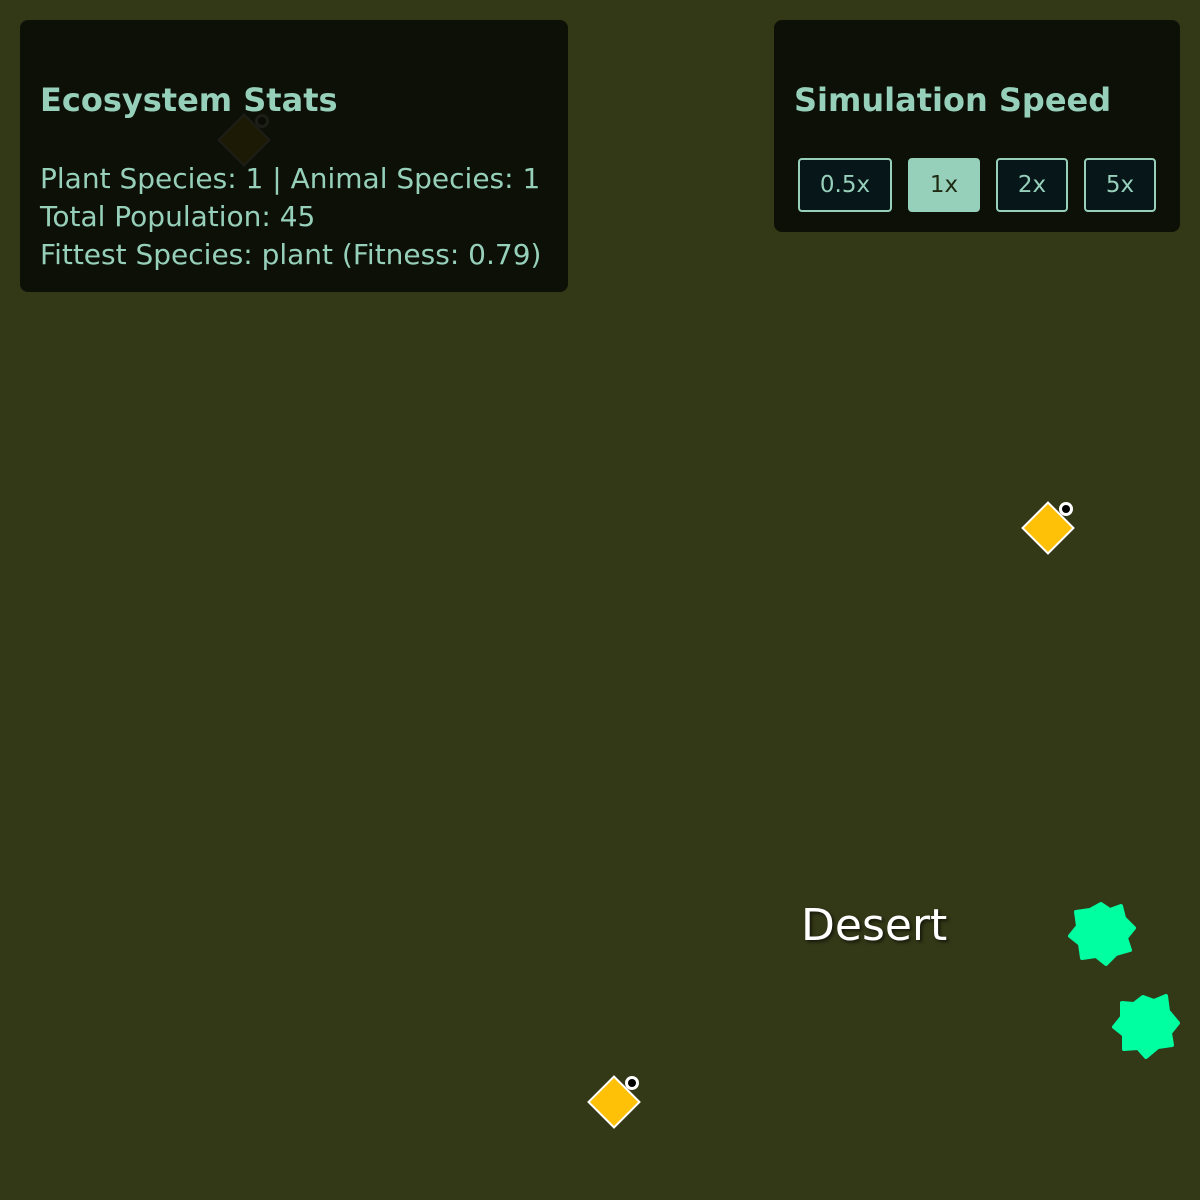  What do you see at coordinates (845, 185) in the screenshot?
I see `speed-0.5x-button: 0.5x` at bounding box center [845, 185].